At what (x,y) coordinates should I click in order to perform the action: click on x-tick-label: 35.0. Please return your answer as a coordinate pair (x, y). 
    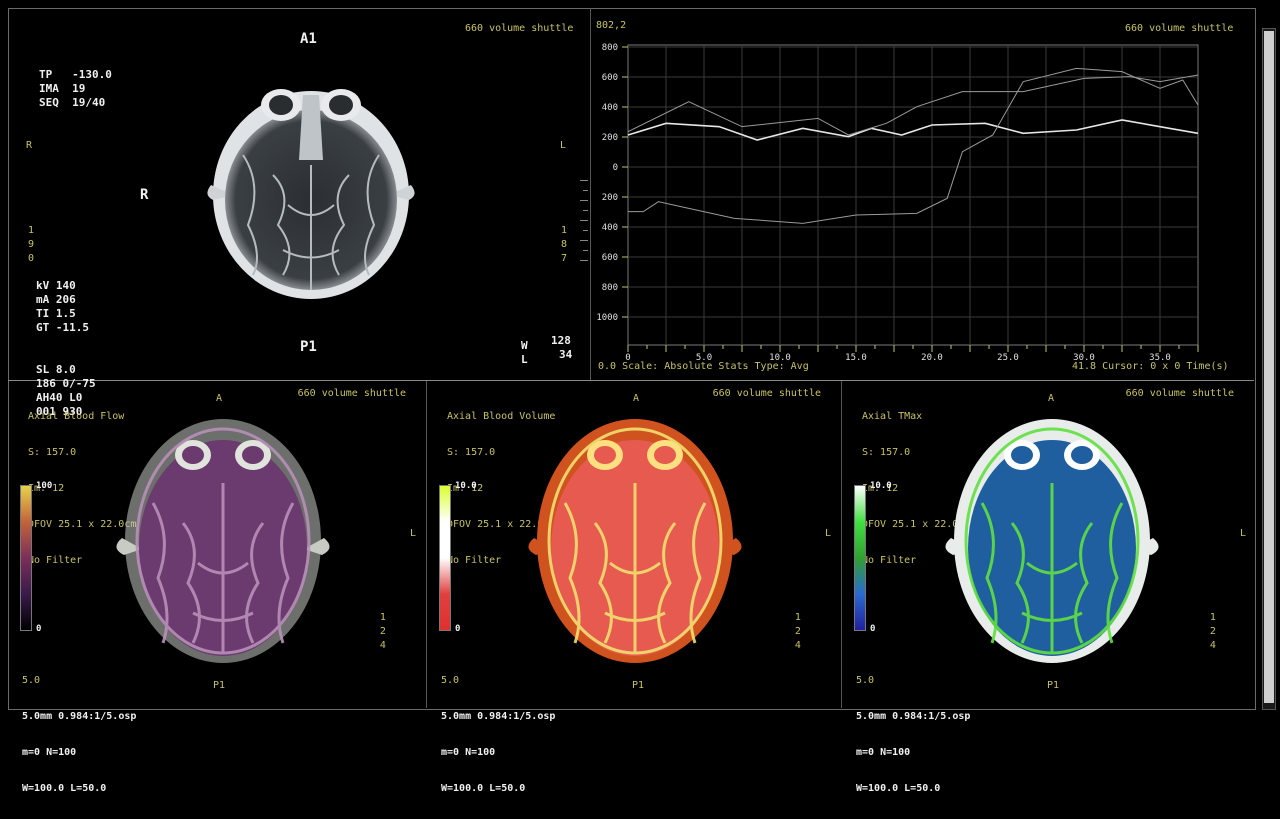
    Looking at the image, I should click on (1160, 356).